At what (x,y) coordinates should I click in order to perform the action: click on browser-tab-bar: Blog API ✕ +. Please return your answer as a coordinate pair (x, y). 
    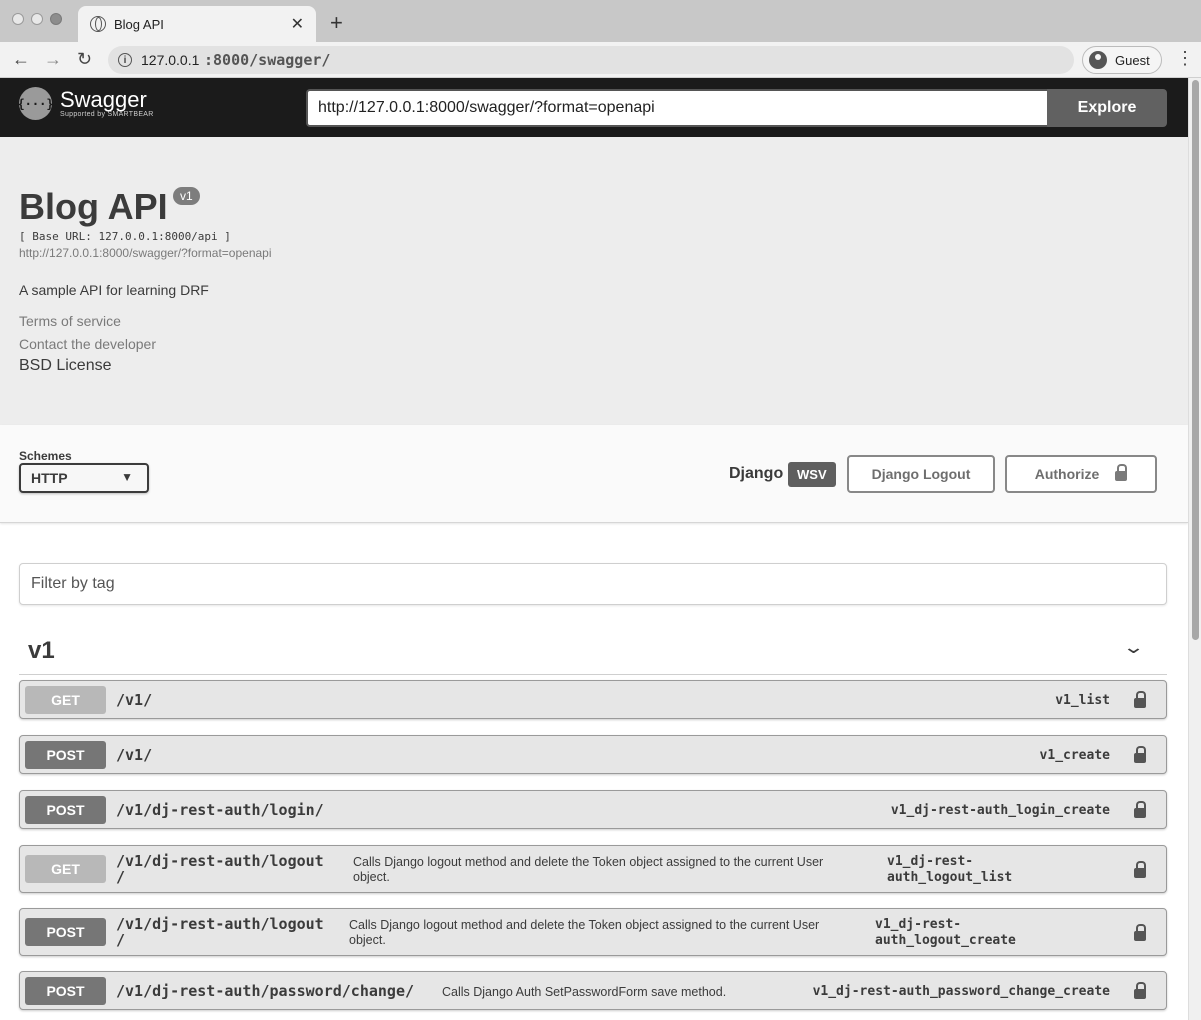
    Looking at the image, I should click on (600, 21).